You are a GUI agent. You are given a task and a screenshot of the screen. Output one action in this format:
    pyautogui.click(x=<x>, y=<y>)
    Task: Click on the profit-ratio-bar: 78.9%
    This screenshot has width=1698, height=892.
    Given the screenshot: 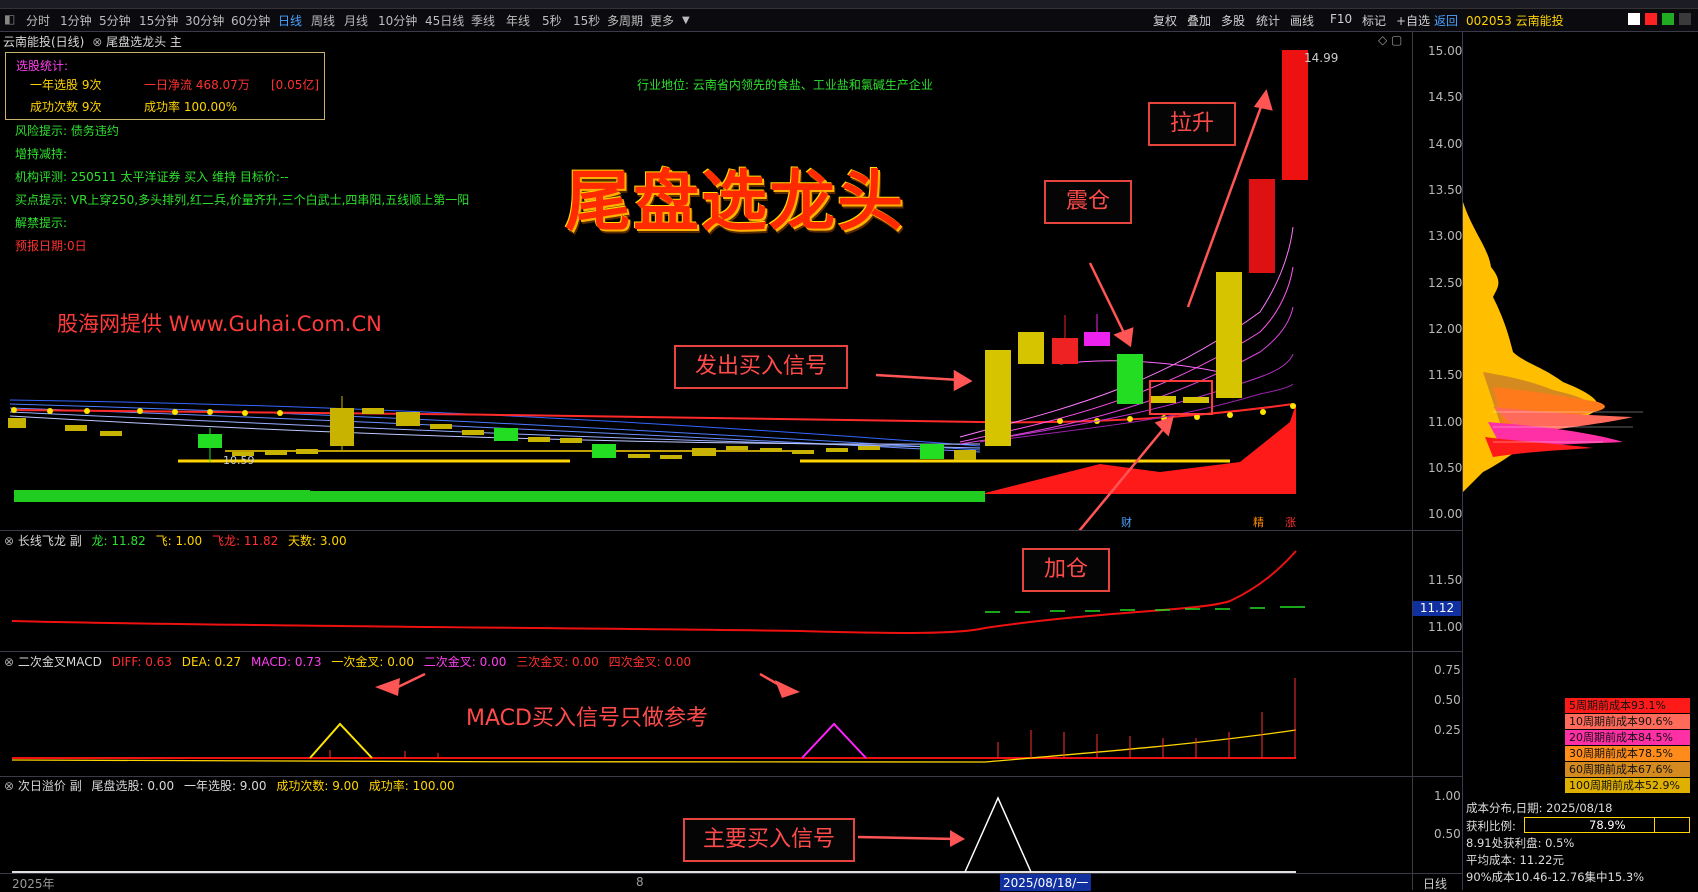 What is the action you would take?
    pyautogui.click(x=1607, y=825)
    